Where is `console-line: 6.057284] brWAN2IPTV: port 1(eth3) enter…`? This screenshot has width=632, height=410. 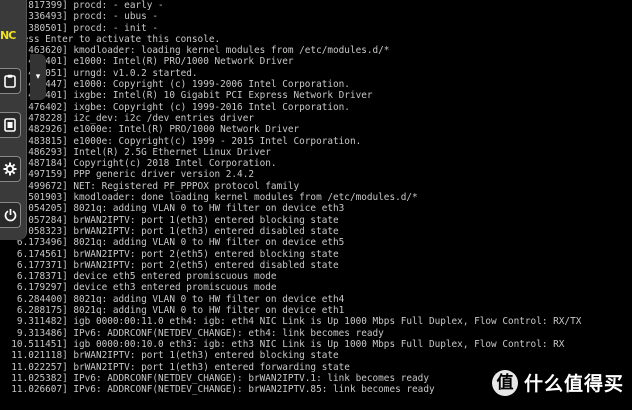 console-line: 6.057284] brWAN2IPTV: port 1(eth3) enter… is located at coordinates (169, 220).